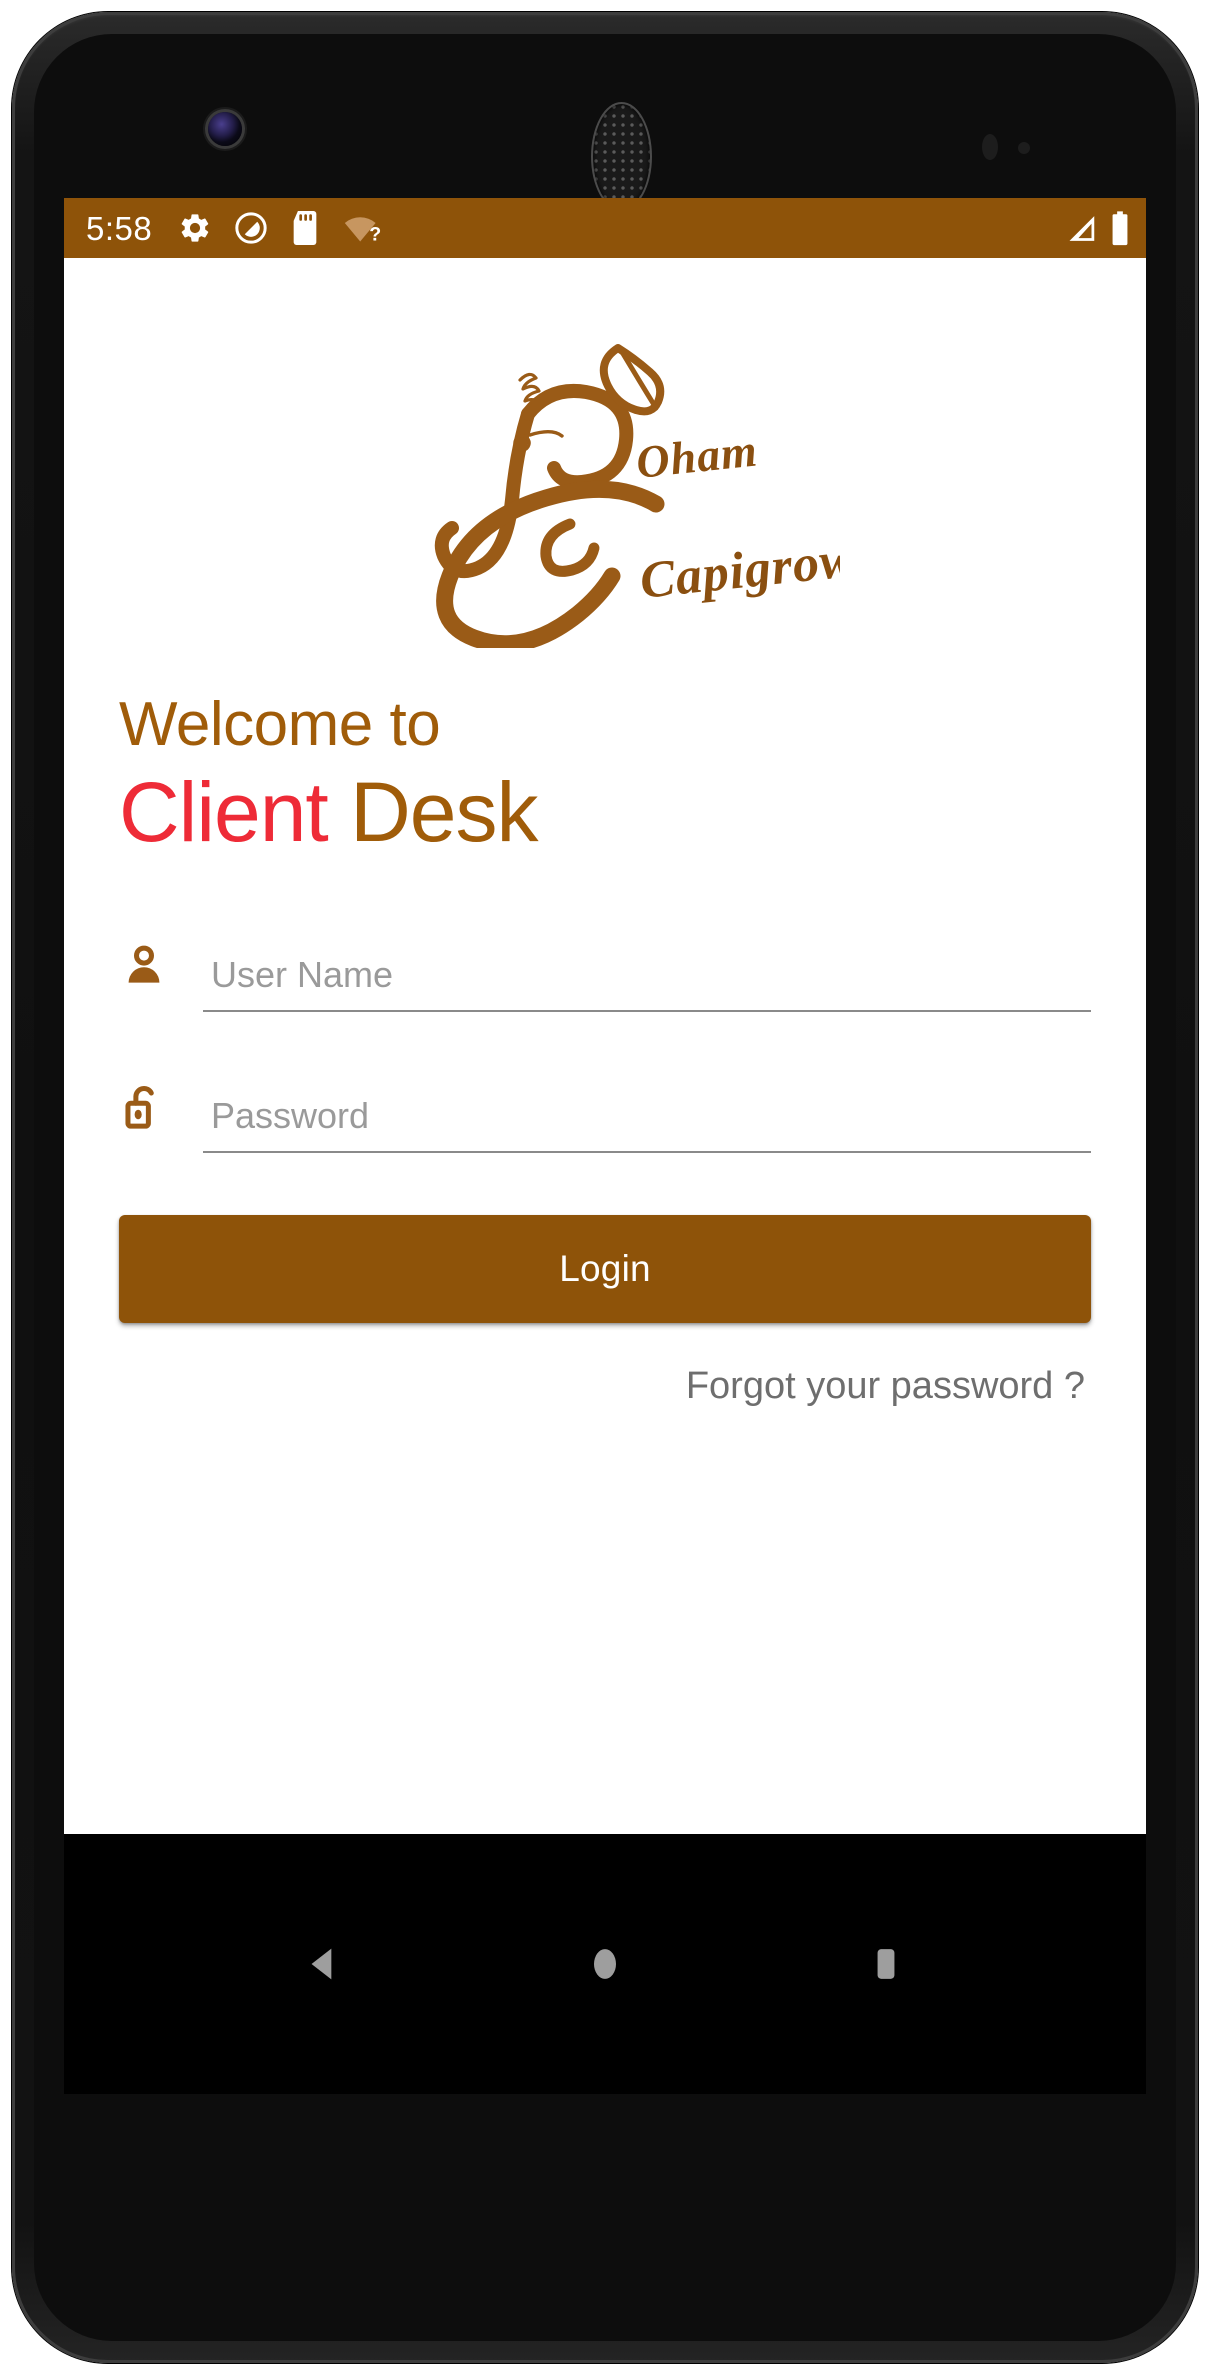  What do you see at coordinates (990, 147) in the screenshot?
I see `proximity-sensor-icon` at bounding box center [990, 147].